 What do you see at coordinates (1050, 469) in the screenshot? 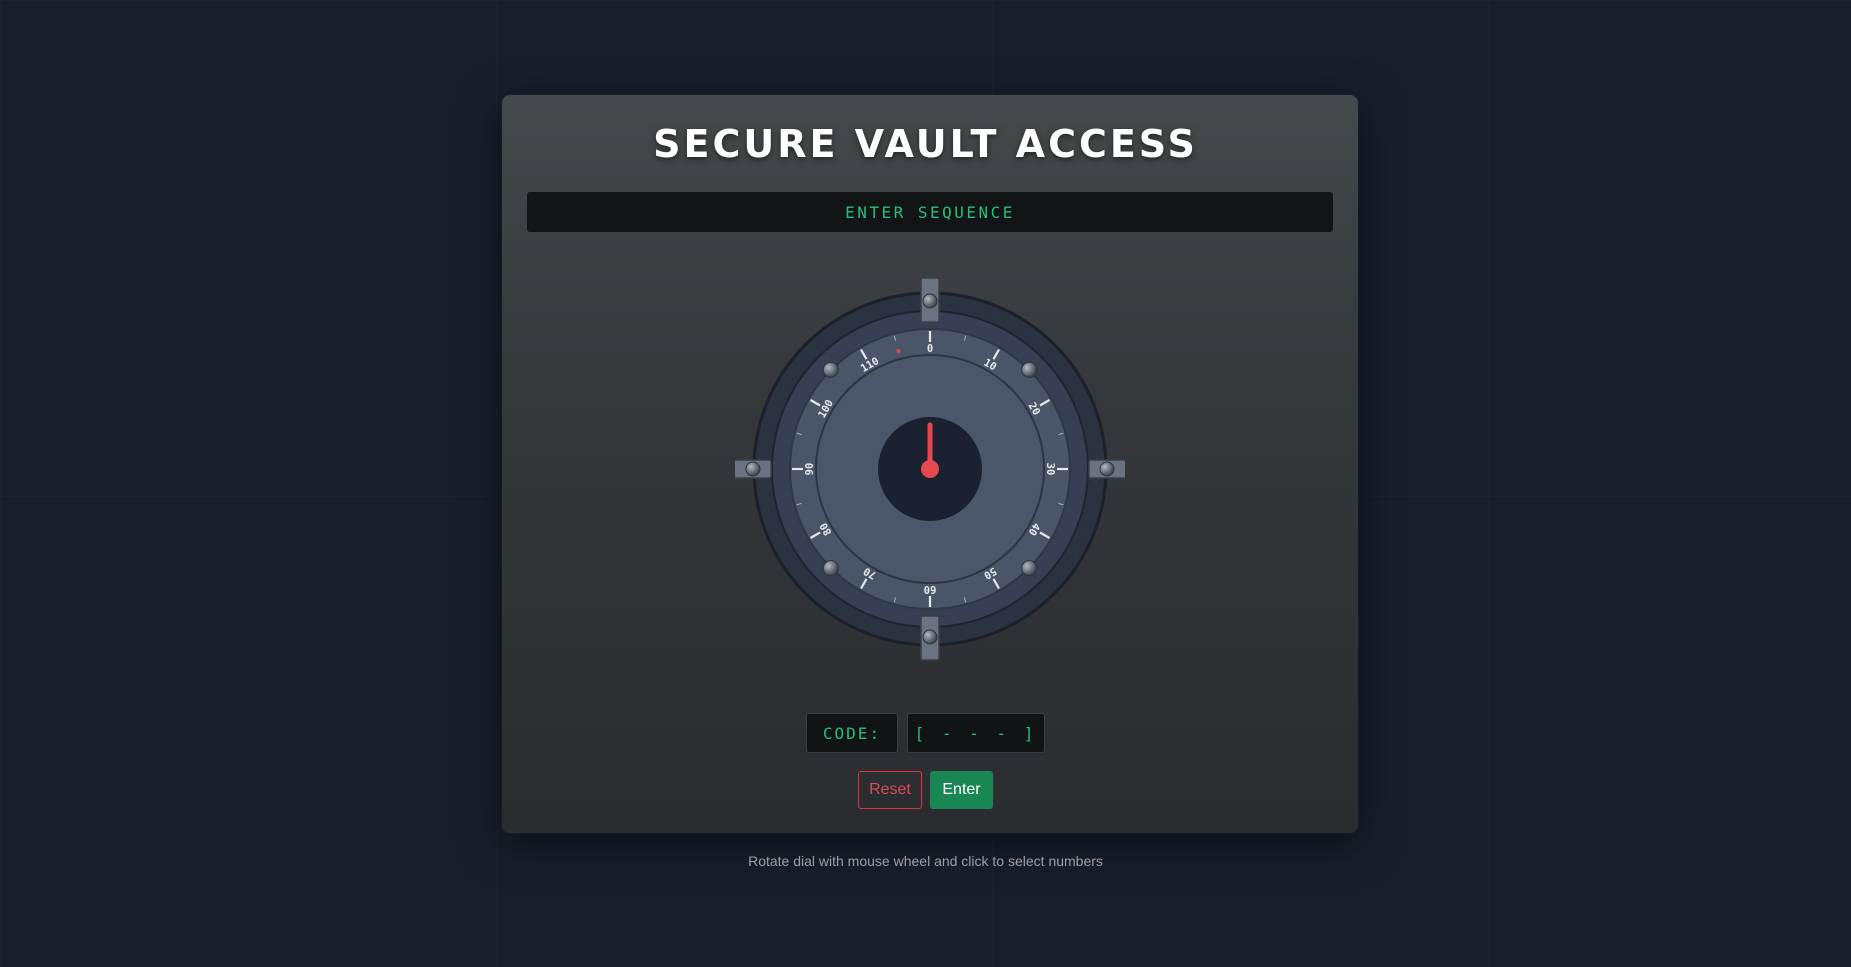
I see `dial-number: 30` at bounding box center [1050, 469].